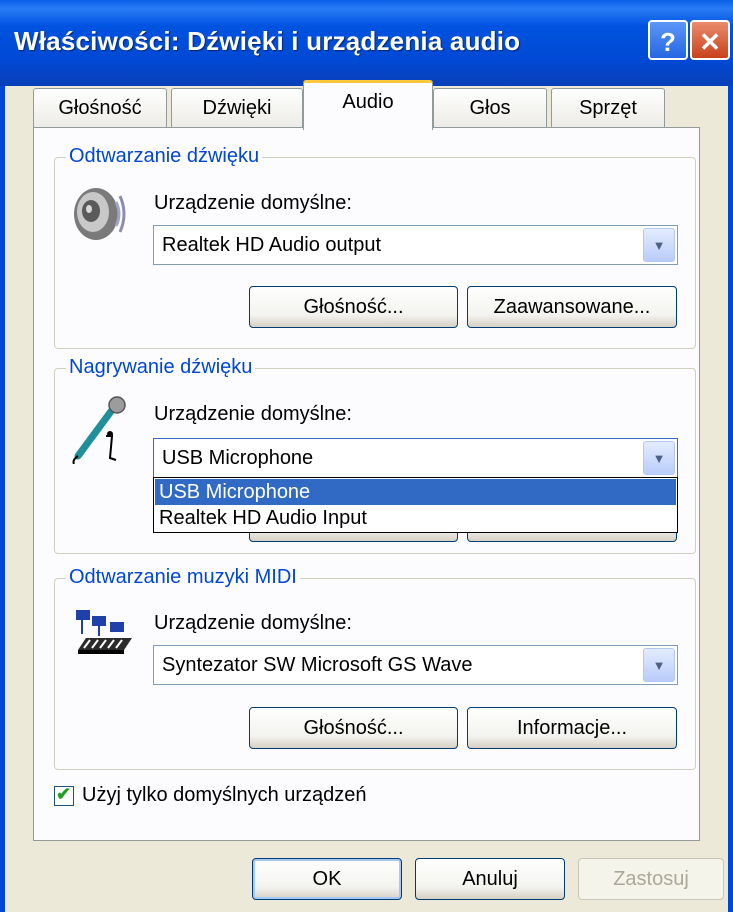 This screenshot has width=733, height=912. I want to click on window-border-right, so click(730, 499).